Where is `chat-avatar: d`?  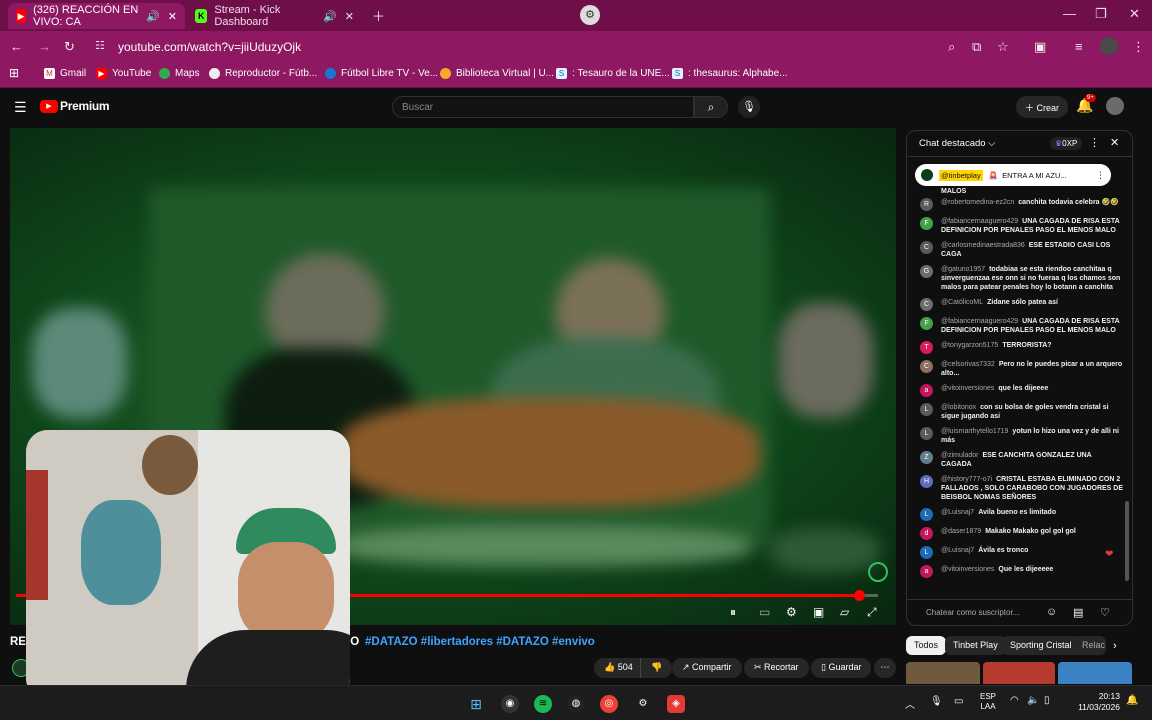
chat-avatar: d is located at coordinates (926, 533).